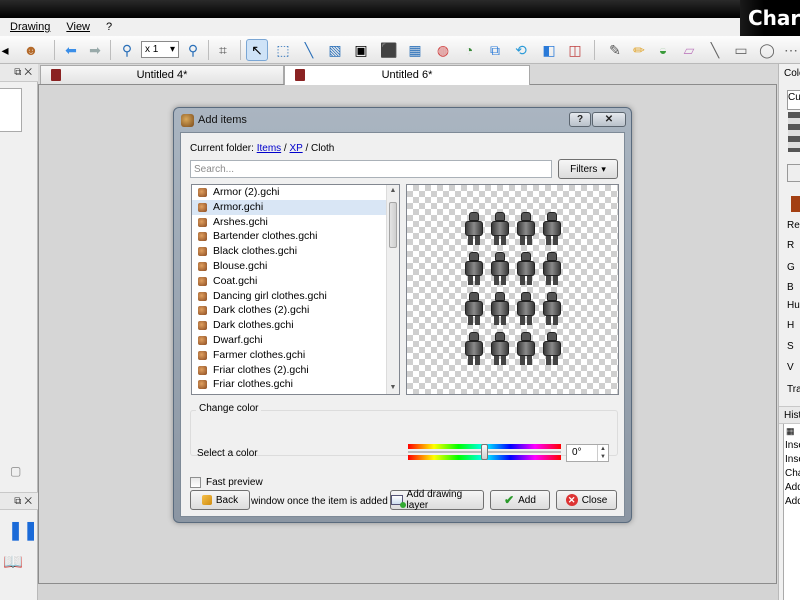 The height and width of the screenshot is (600, 800). I want to click on hue-slider-thumb, so click(484, 452).